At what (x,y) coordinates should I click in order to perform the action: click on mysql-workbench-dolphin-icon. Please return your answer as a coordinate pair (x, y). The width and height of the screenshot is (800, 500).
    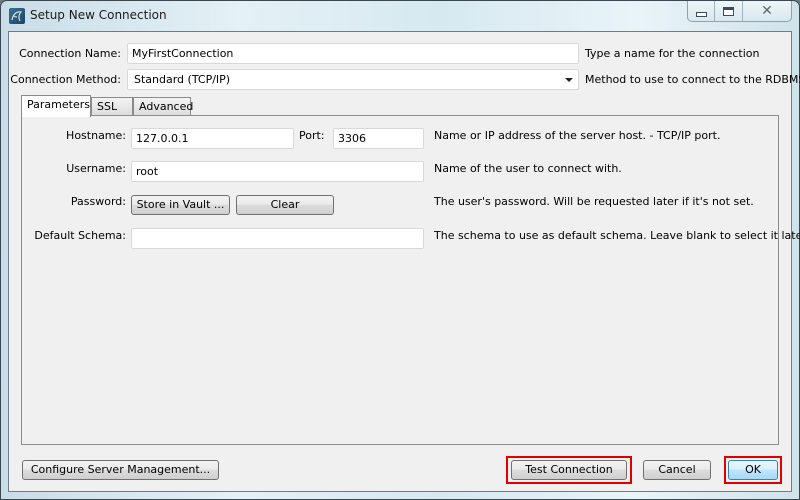
    Looking at the image, I should click on (17, 16).